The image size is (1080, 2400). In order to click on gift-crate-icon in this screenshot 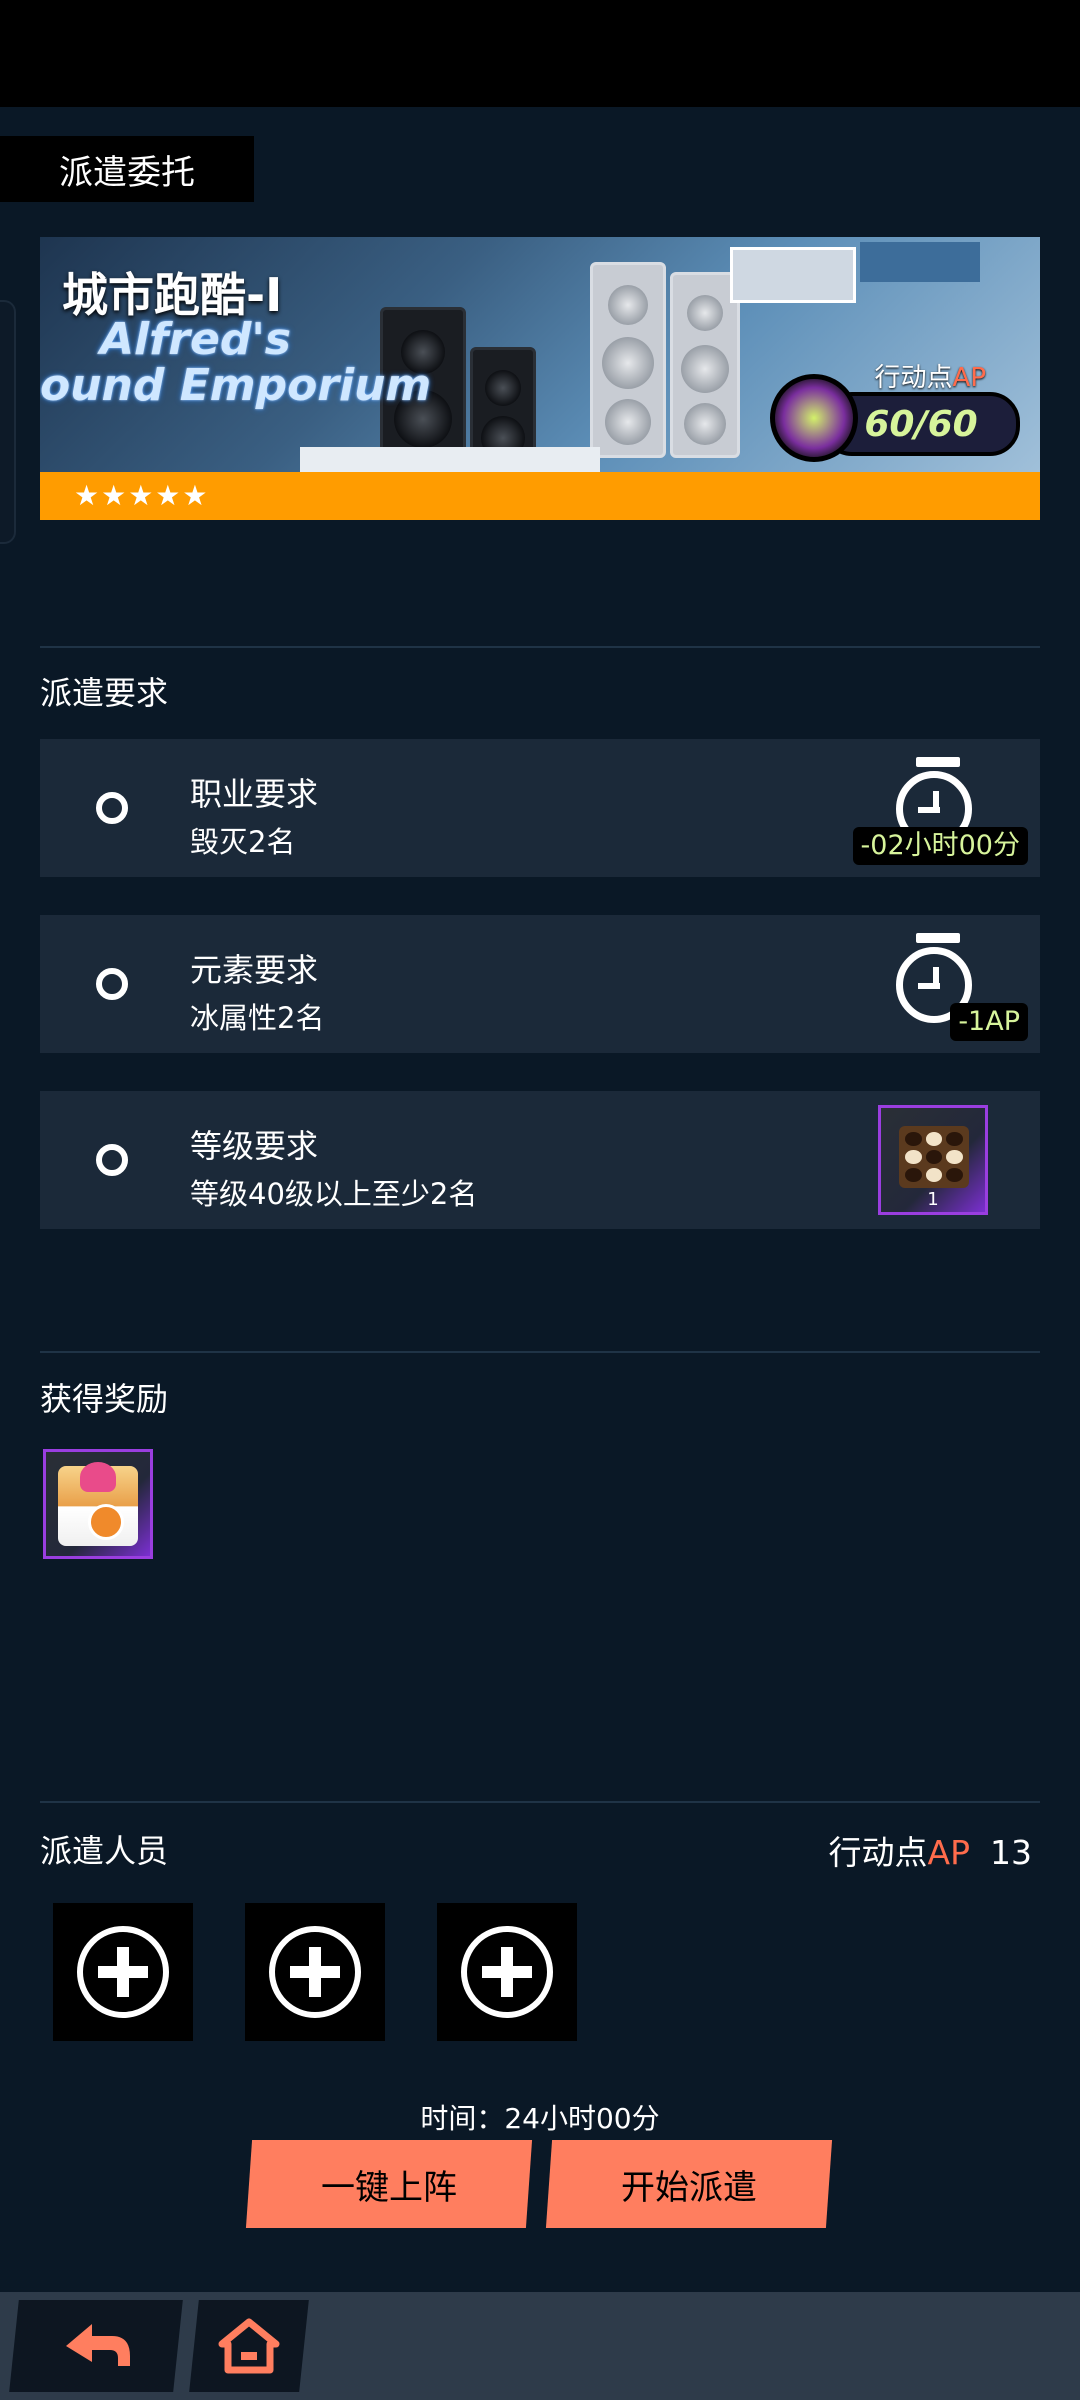, I will do `click(98, 1504)`.